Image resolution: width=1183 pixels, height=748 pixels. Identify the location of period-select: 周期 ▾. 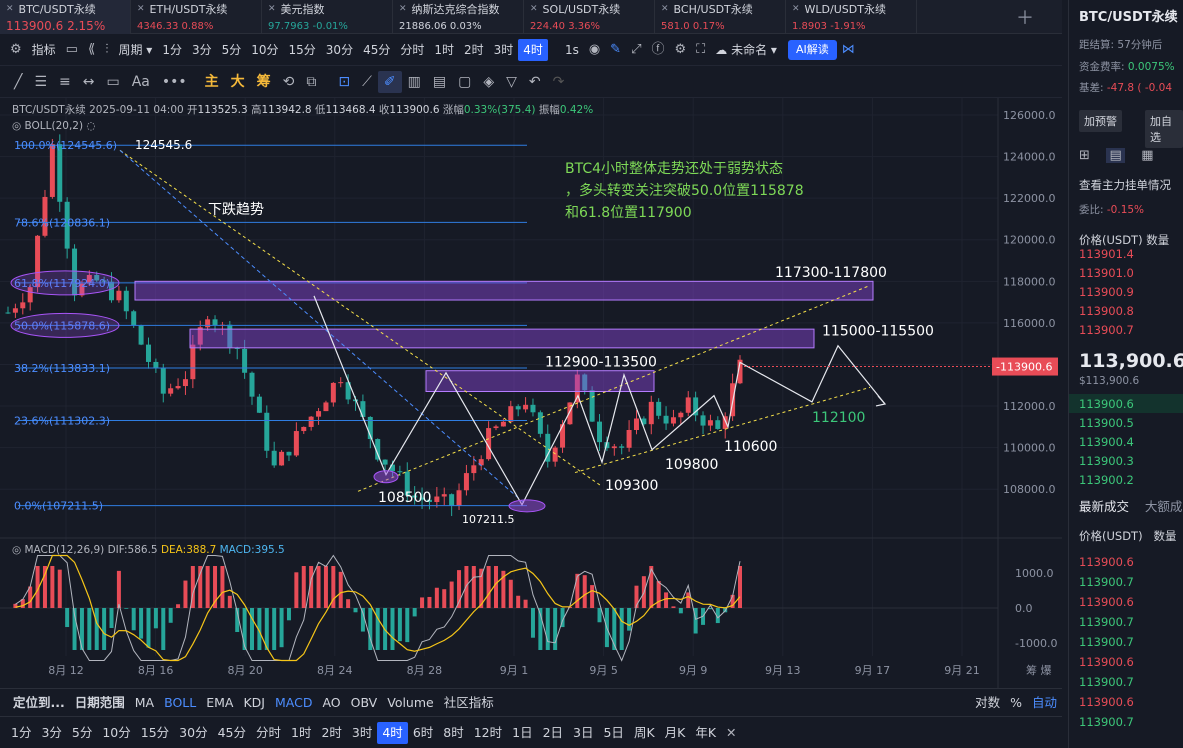
(135, 50).